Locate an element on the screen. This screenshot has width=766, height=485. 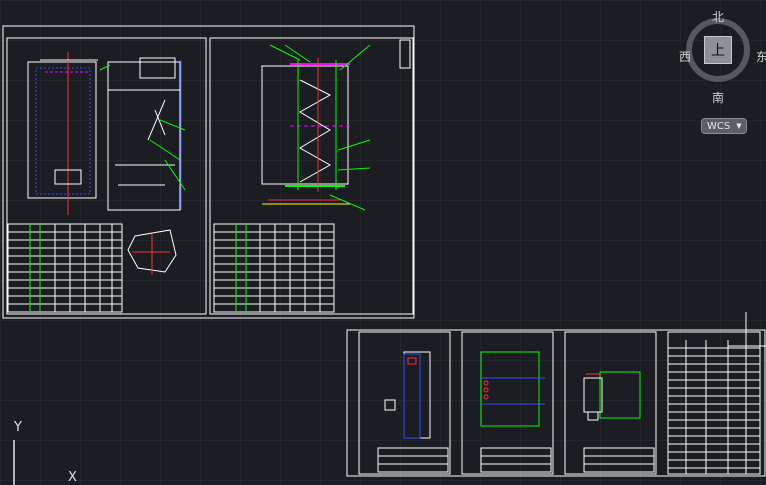
wcs-menu-button: WCS ▼ is located at coordinates (724, 126).